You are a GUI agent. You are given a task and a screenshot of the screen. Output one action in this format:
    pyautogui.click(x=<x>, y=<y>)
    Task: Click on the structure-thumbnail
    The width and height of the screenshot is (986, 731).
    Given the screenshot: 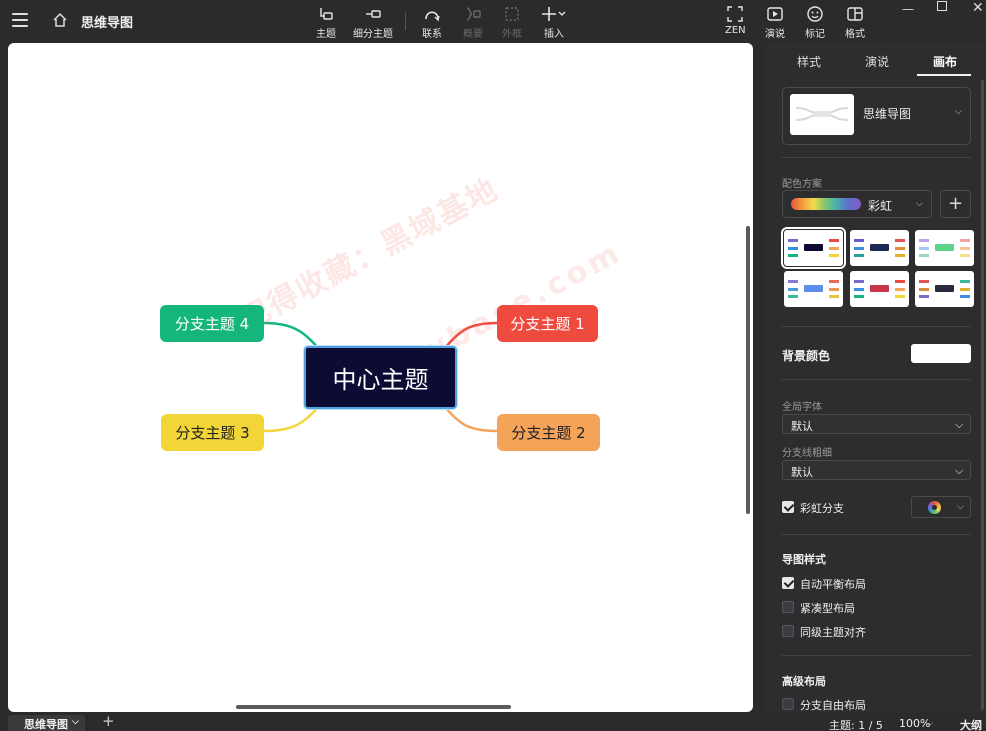 What is the action you would take?
    pyautogui.click(x=822, y=114)
    